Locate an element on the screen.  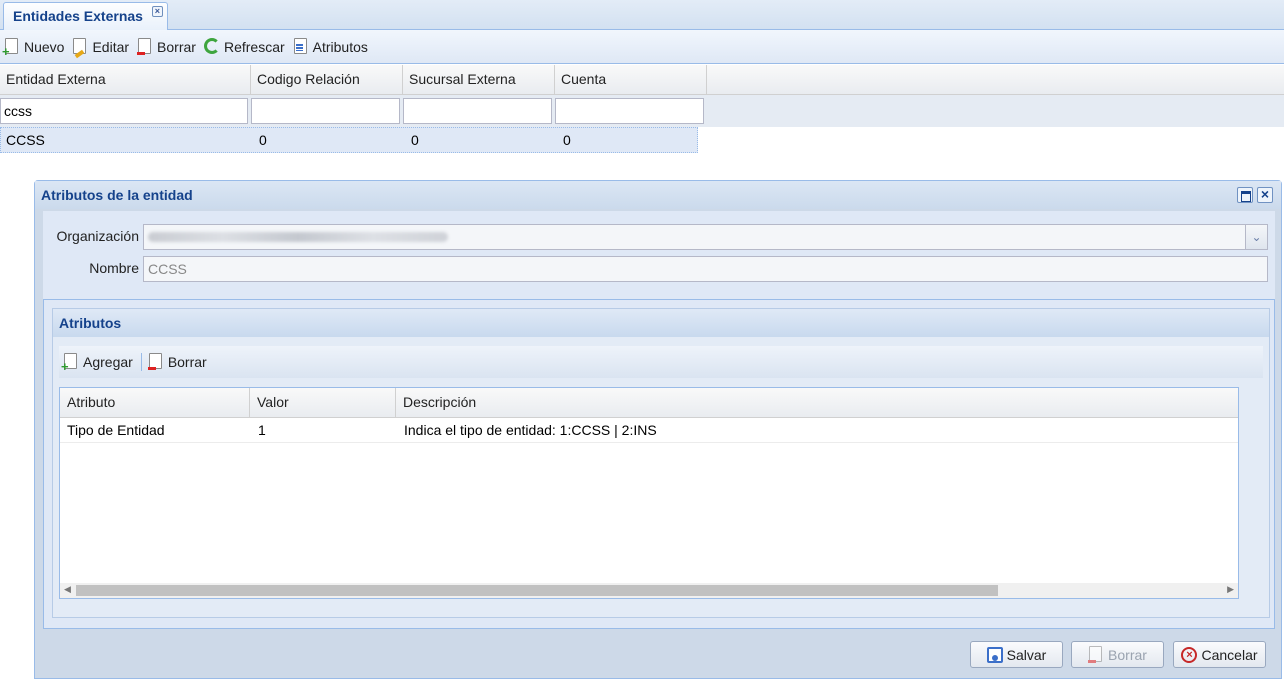
atributos-grid-header: Atributo Valor Descripción is located at coordinates (649, 403).